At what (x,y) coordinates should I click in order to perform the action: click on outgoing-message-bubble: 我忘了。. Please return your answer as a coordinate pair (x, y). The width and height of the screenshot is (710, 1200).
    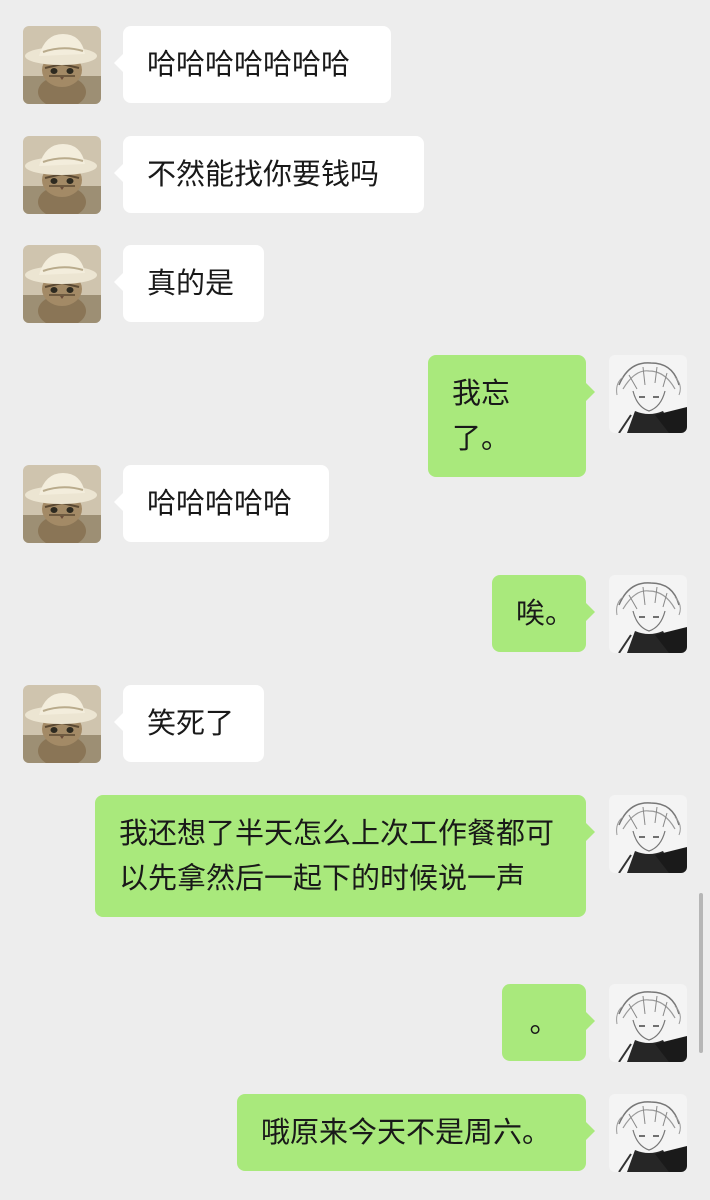
    Looking at the image, I should click on (511, 416).